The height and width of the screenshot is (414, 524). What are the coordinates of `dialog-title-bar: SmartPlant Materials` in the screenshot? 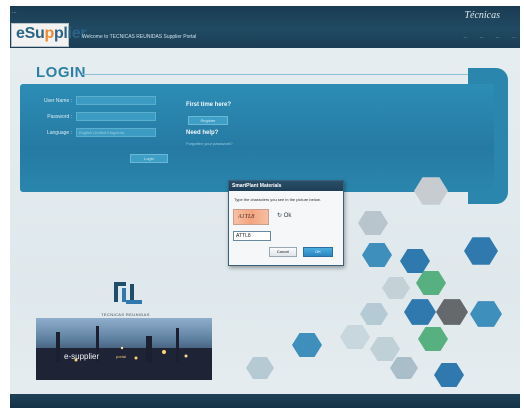 It's located at (286, 186).